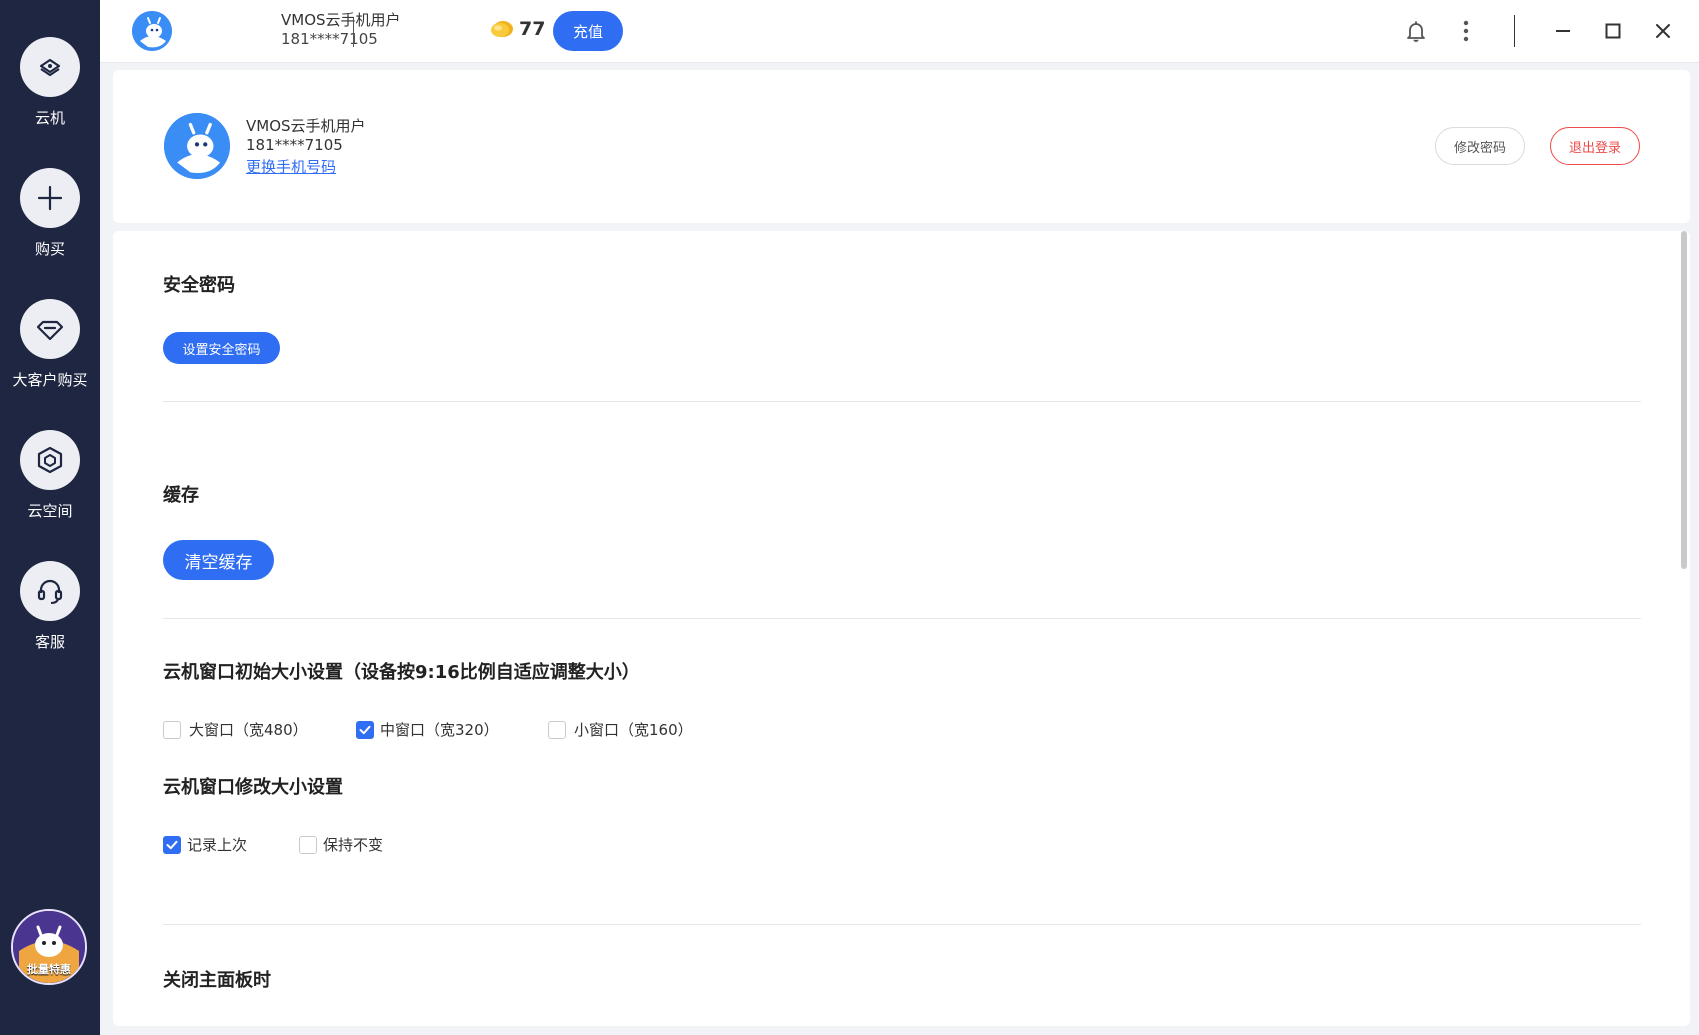 This screenshot has width=1699, height=1035. I want to click on profile-username: VMOS云手机用户, so click(306, 126).